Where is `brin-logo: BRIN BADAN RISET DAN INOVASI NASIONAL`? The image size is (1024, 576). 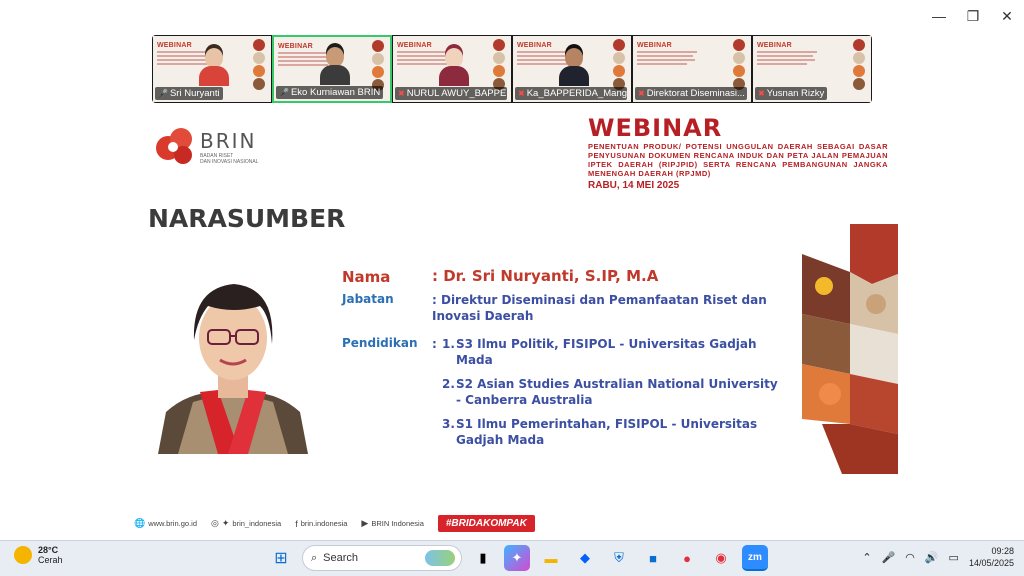 brin-logo: BRIN BADAN RISET DAN INOVASI NASIONAL is located at coordinates (207, 147).